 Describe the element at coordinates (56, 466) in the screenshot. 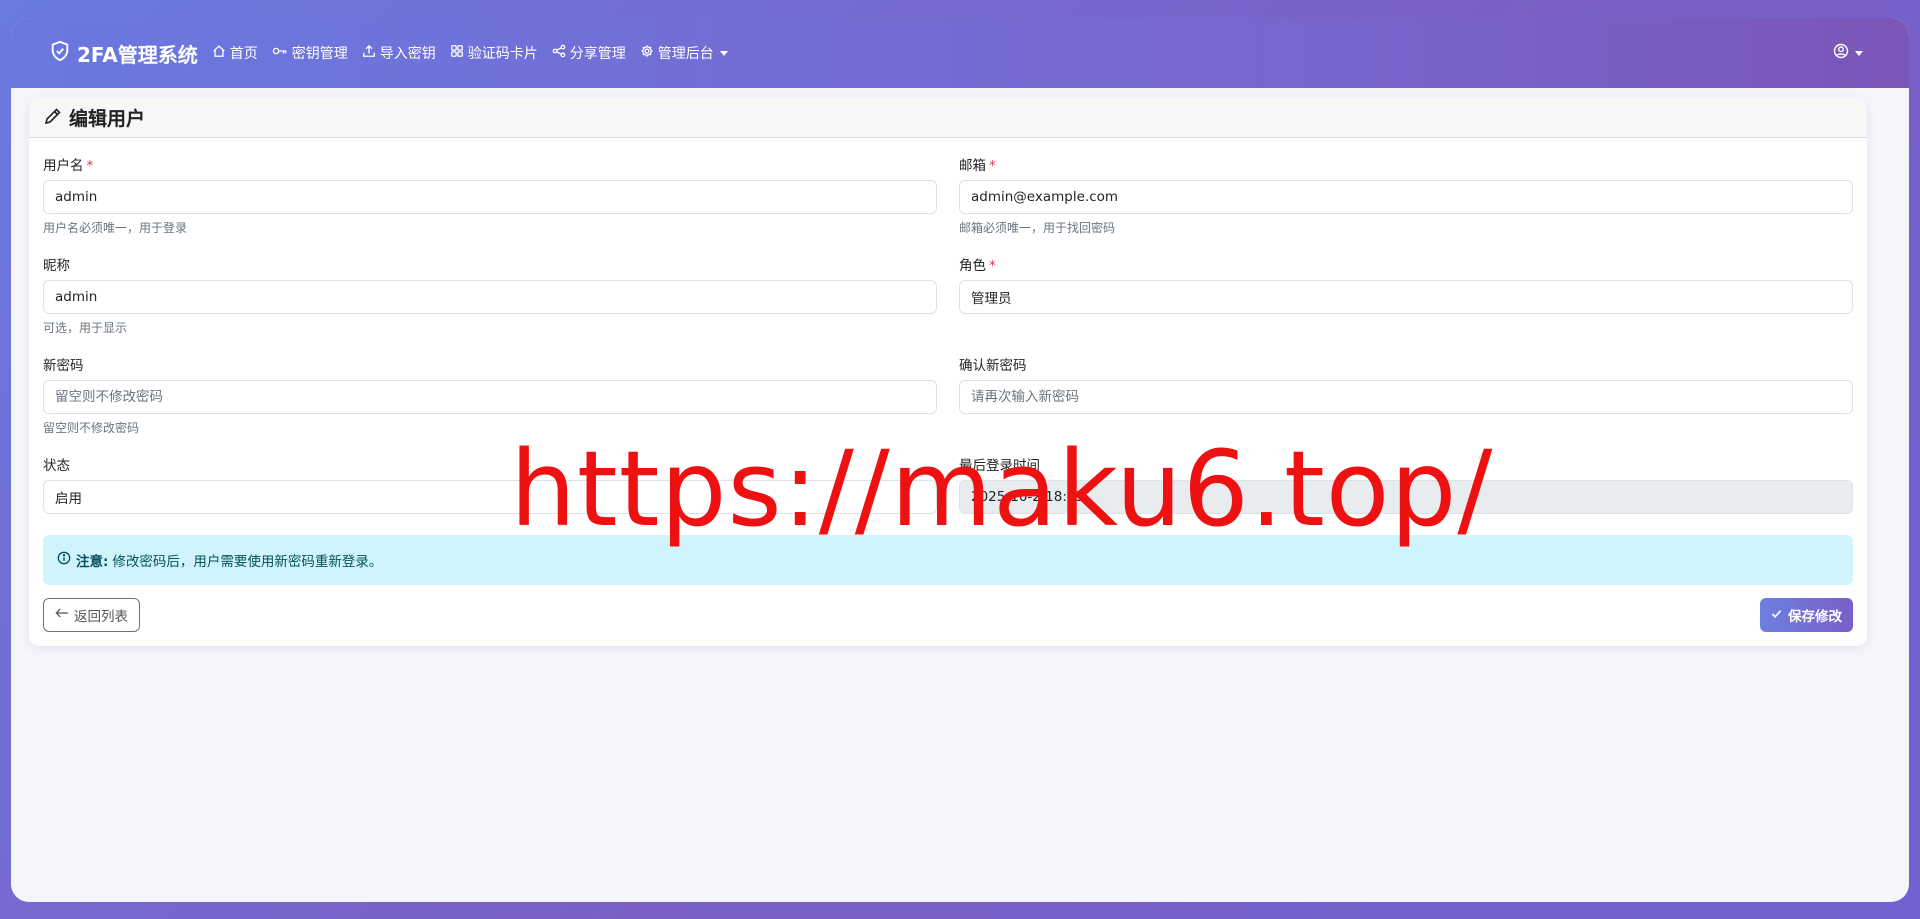

I see `status-label: 状态` at that location.